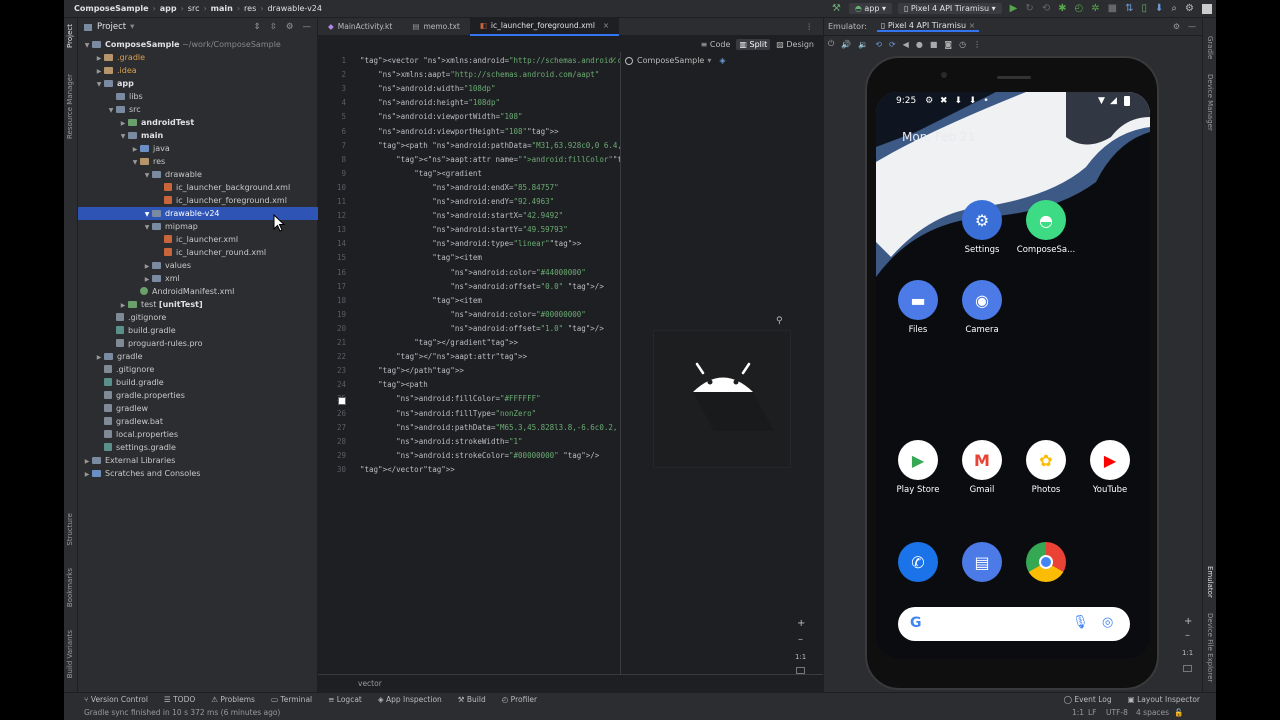 The image size is (1280, 720). Describe the element at coordinates (1110, 467) in the screenshot. I see `app-youtube: ▶ YouTube` at that location.